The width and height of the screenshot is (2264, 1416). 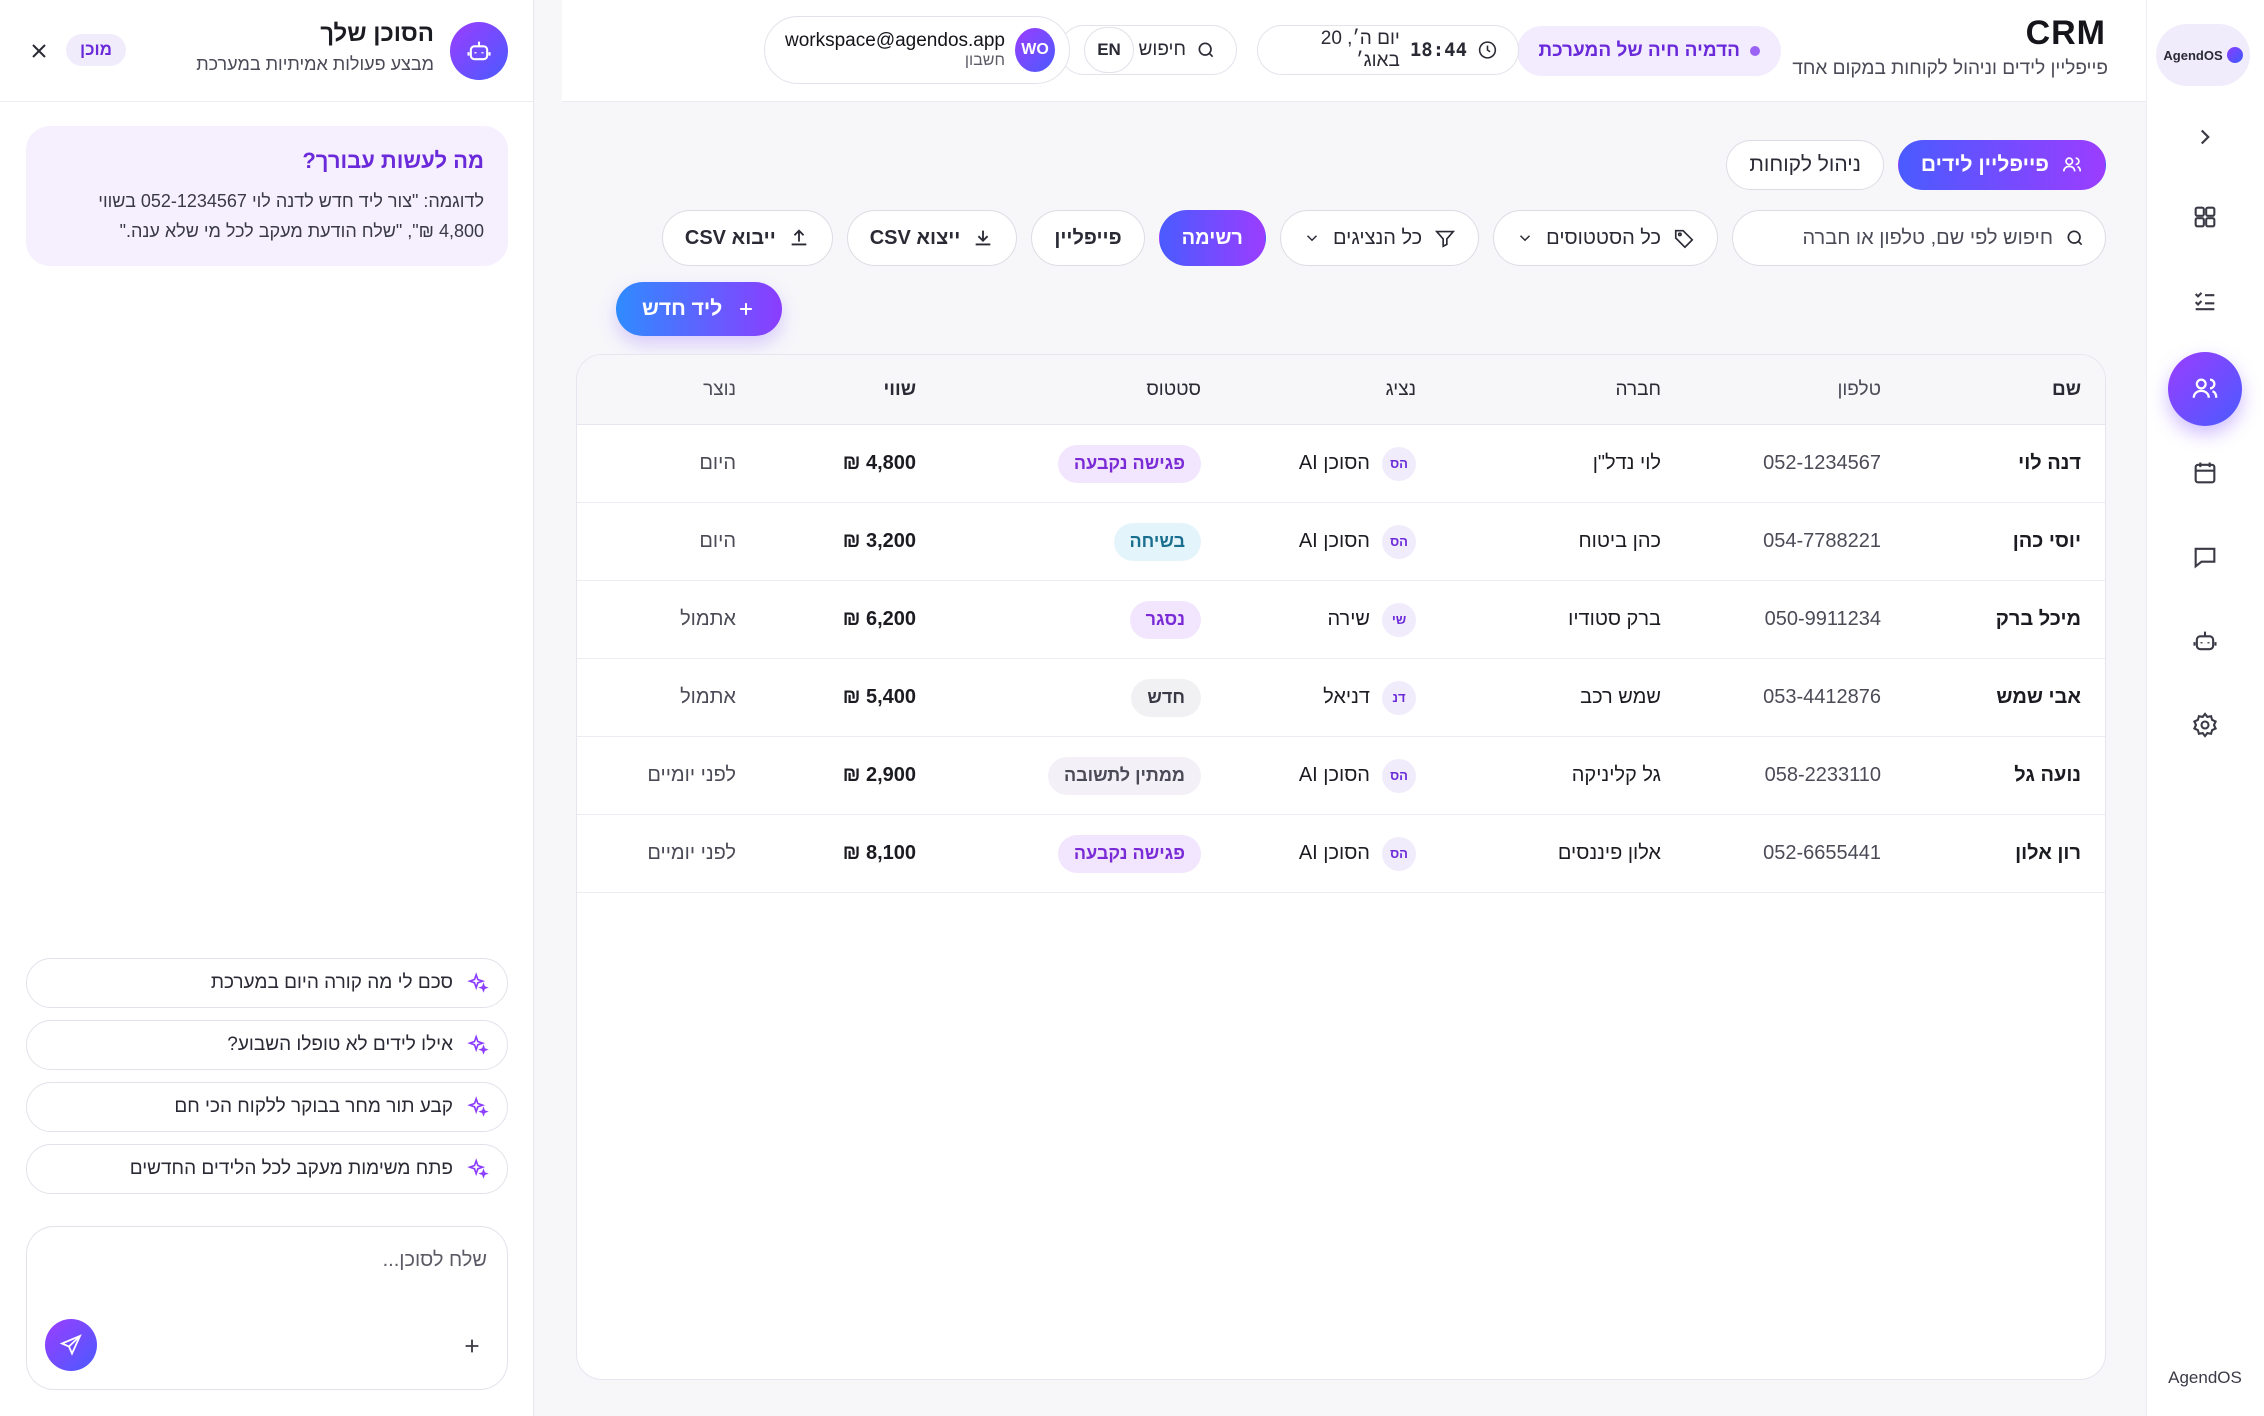 What do you see at coordinates (879, 541) in the screenshot?
I see `lead-value: ₪ 3,200` at bounding box center [879, 541].